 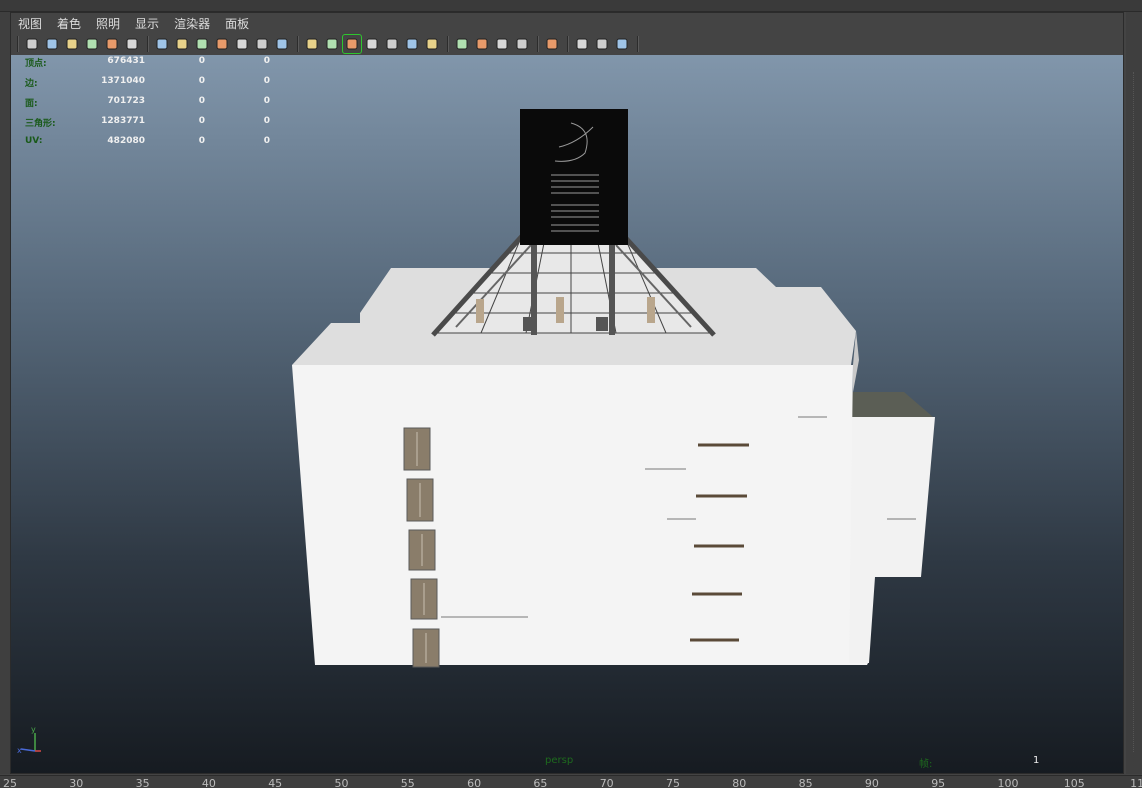 What do you see at coordinates (142, 782) in the screenshot?
I see `ruler-tick-label: 35` at bounding box center [142, 782].